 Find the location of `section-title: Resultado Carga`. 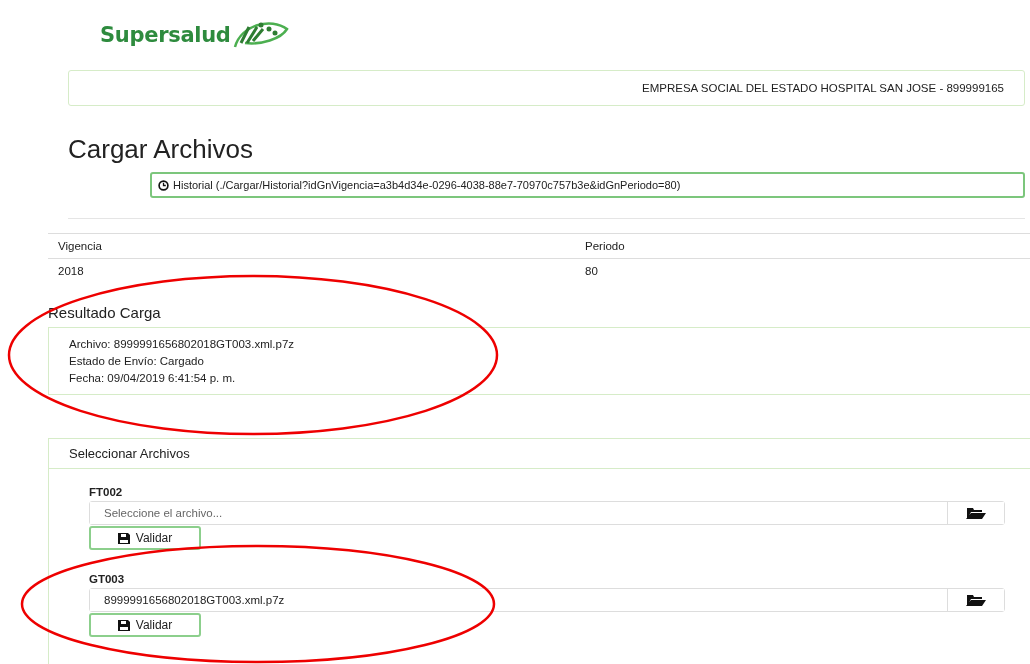

section-title: Resultado Carga is located at coordinates (105, 312).